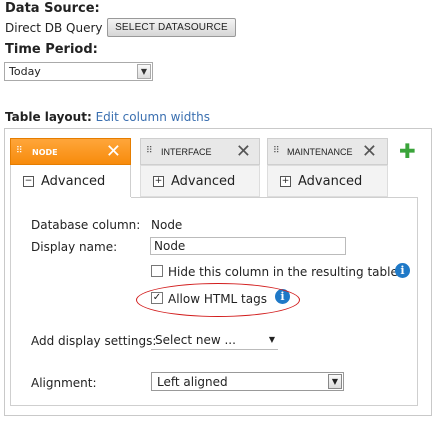 The width and height of the screenshot is (434, 424). Describe the element at coordinates (70, 151) in the screenshot. I see `tab-node: ⠿ NODE ✕` at that location.